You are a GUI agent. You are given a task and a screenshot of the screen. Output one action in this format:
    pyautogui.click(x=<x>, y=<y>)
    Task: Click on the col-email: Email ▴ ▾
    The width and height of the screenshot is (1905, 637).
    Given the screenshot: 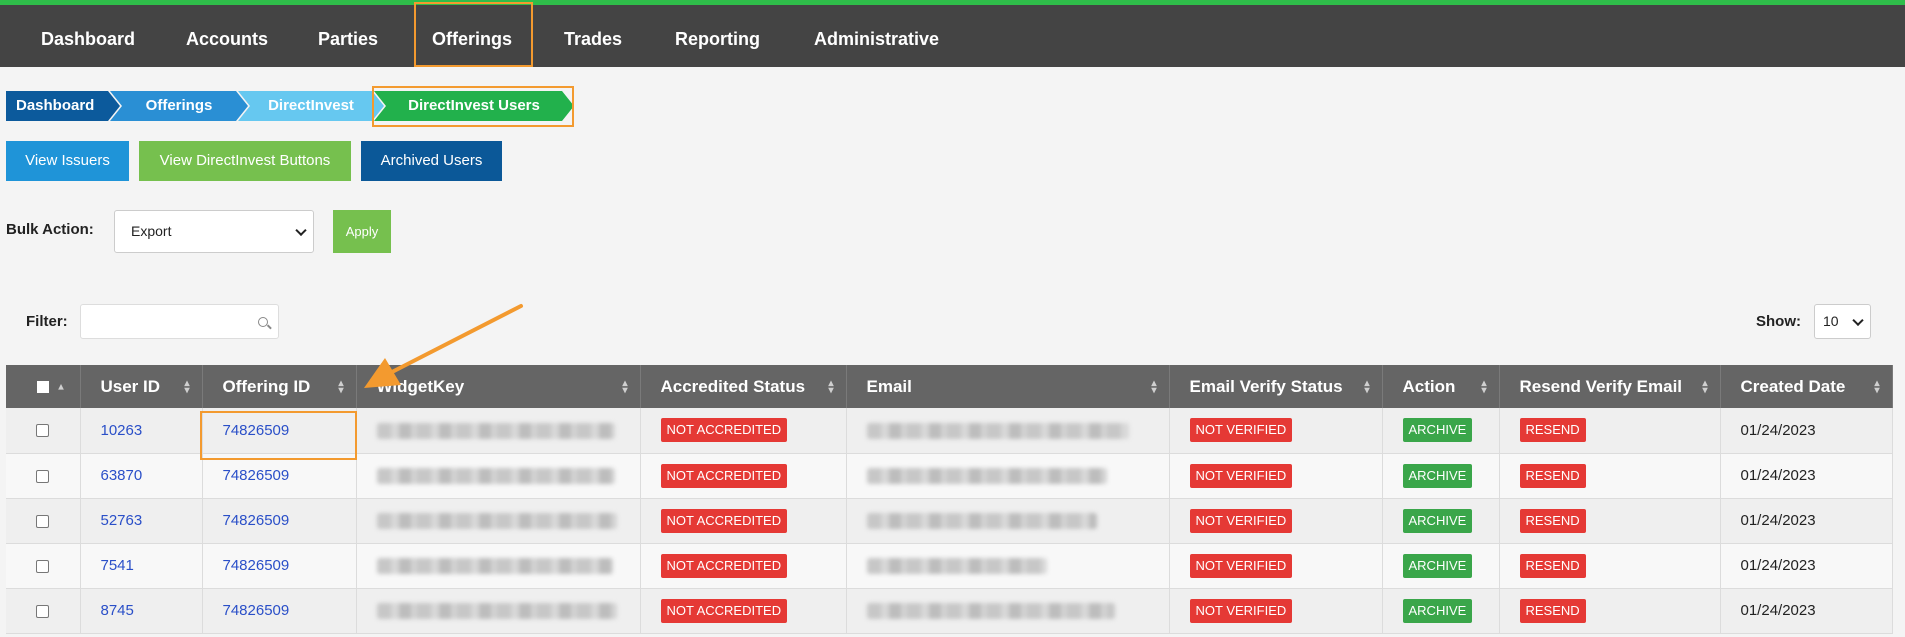 What is the action you would take?
    pyautogui.click(x=1008, y=386)
    